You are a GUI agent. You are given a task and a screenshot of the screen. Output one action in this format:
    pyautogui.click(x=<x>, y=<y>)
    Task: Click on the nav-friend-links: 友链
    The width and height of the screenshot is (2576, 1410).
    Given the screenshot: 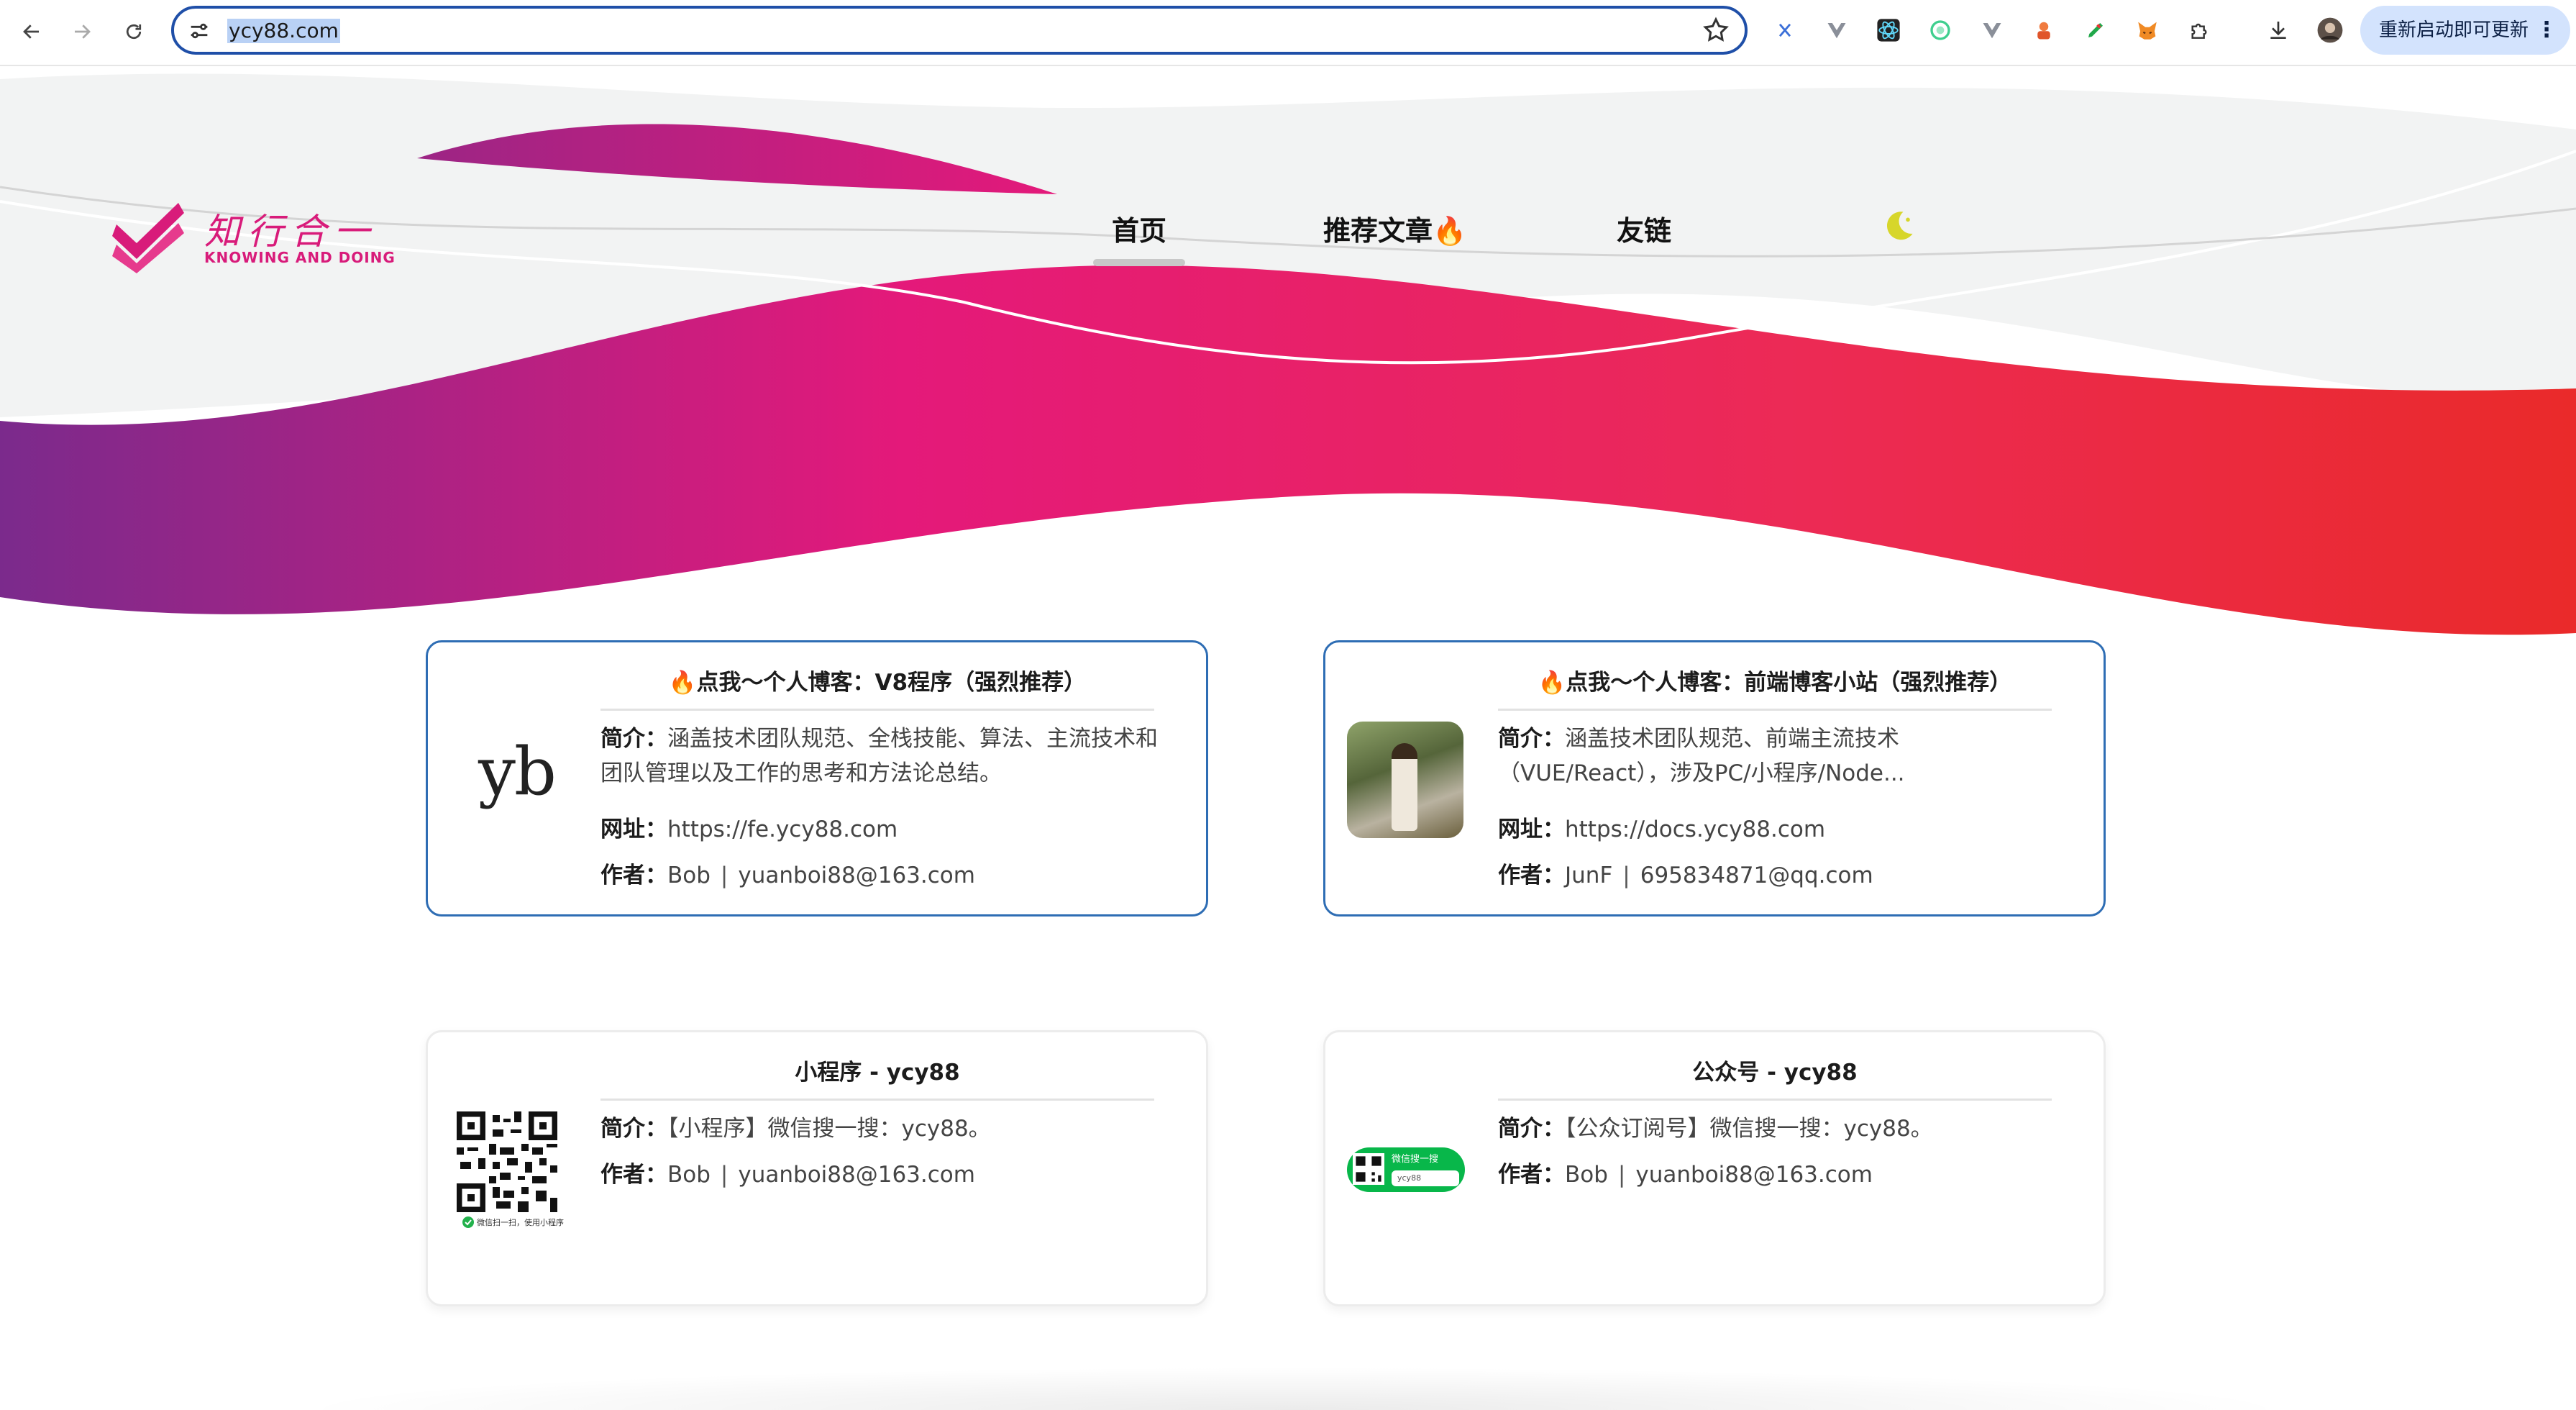 What is the action you would take?
    pyautogui.click(x=1644, y=228)
    